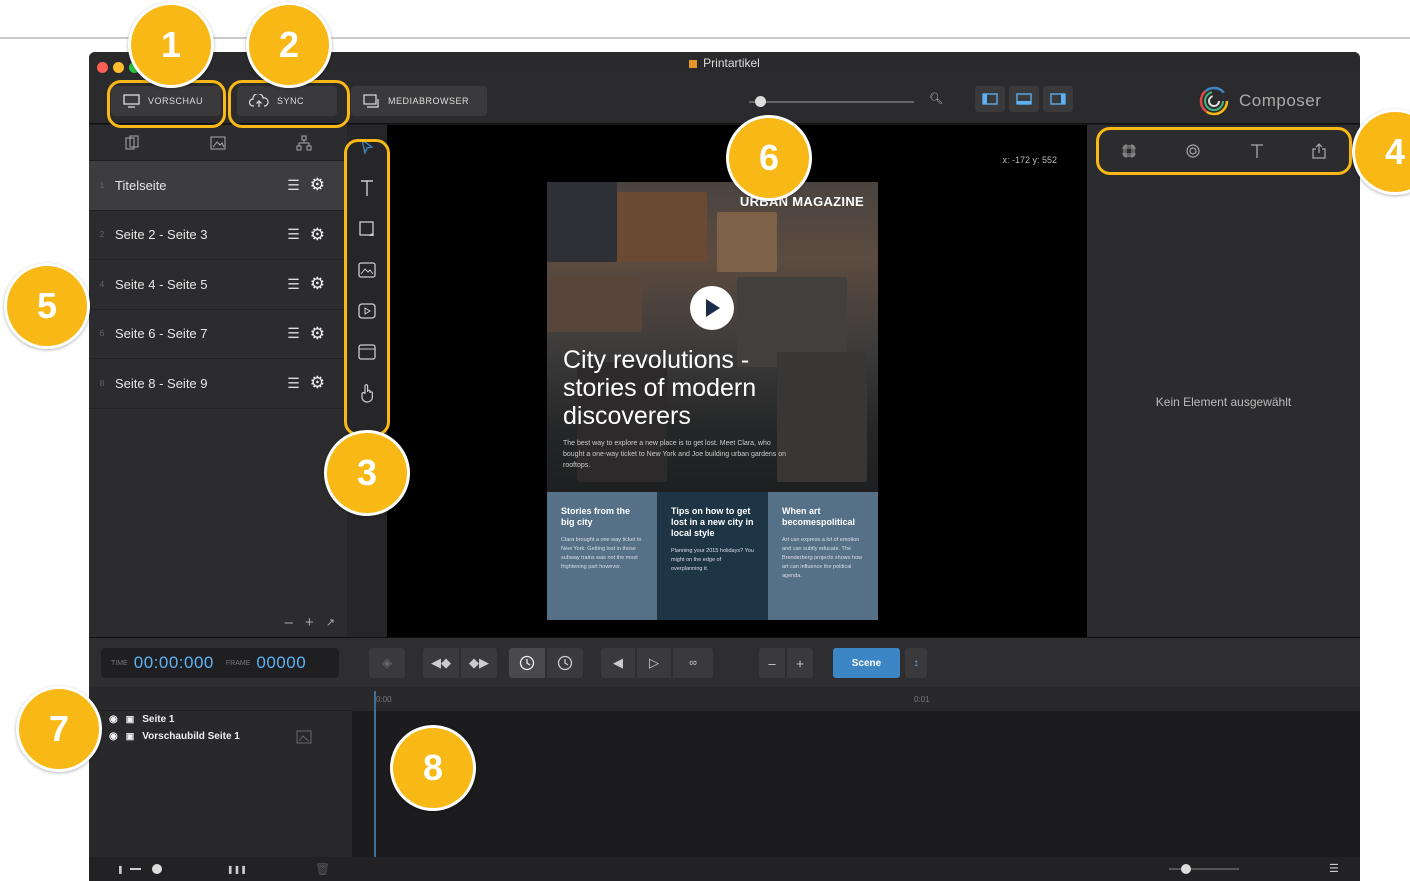  Describe the element at coordinates (693, 63) in the screenshot. I see `document-icon` at that location.